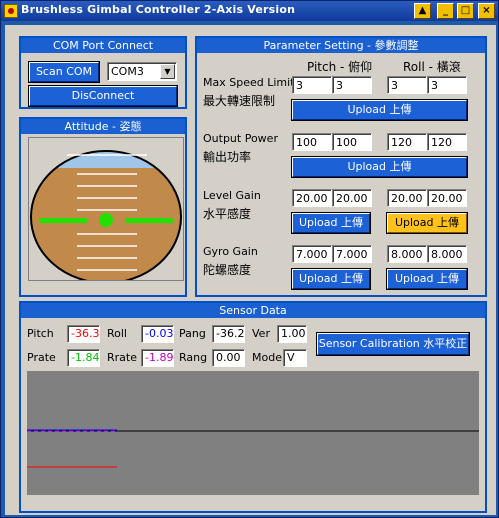 This screenshot has width=499, height=518. What do you see at coordinates (192, 333) in the screenshot?
I see `pang-readout-label: Pang` at bounding box center [192, 333].